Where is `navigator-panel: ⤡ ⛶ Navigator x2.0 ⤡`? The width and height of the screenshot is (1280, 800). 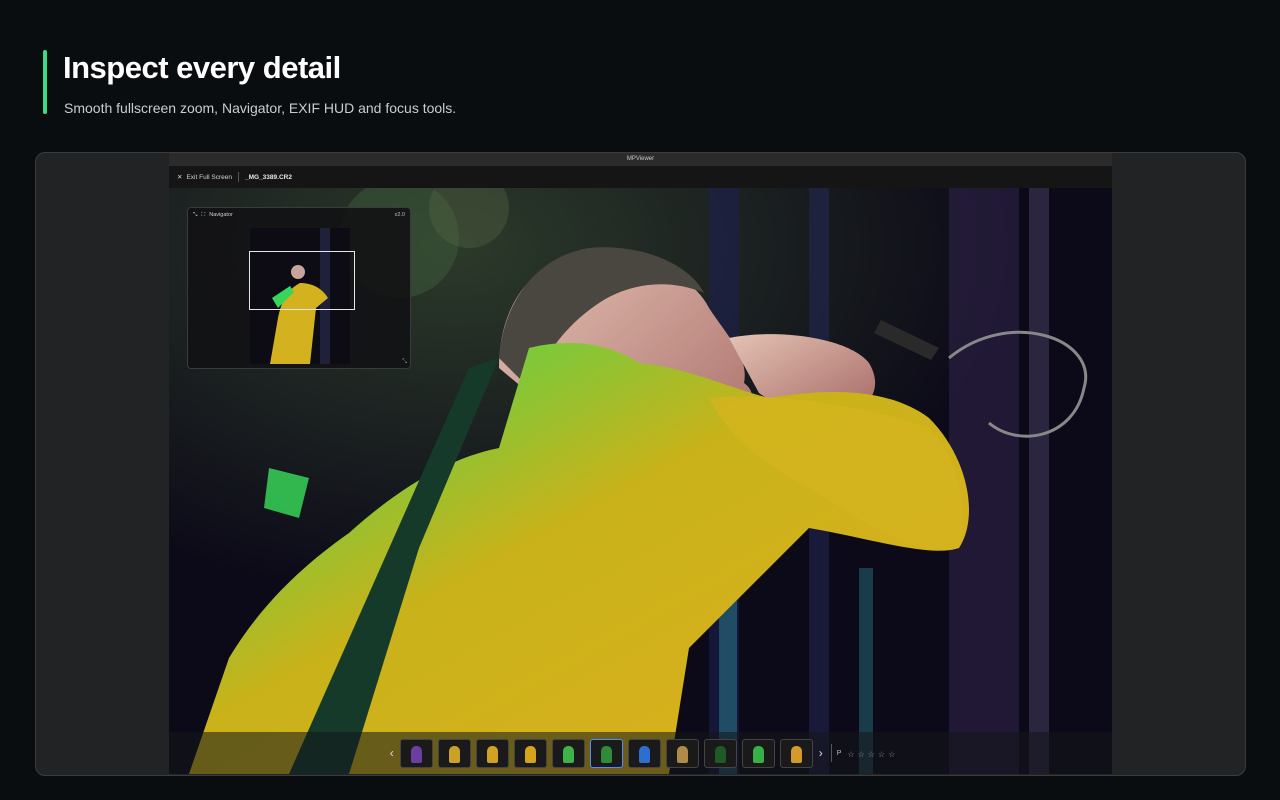
navigator-panel: ⤡ ⛶ Navigator x2.0 ⤡ is located at coordinates (299, 288).